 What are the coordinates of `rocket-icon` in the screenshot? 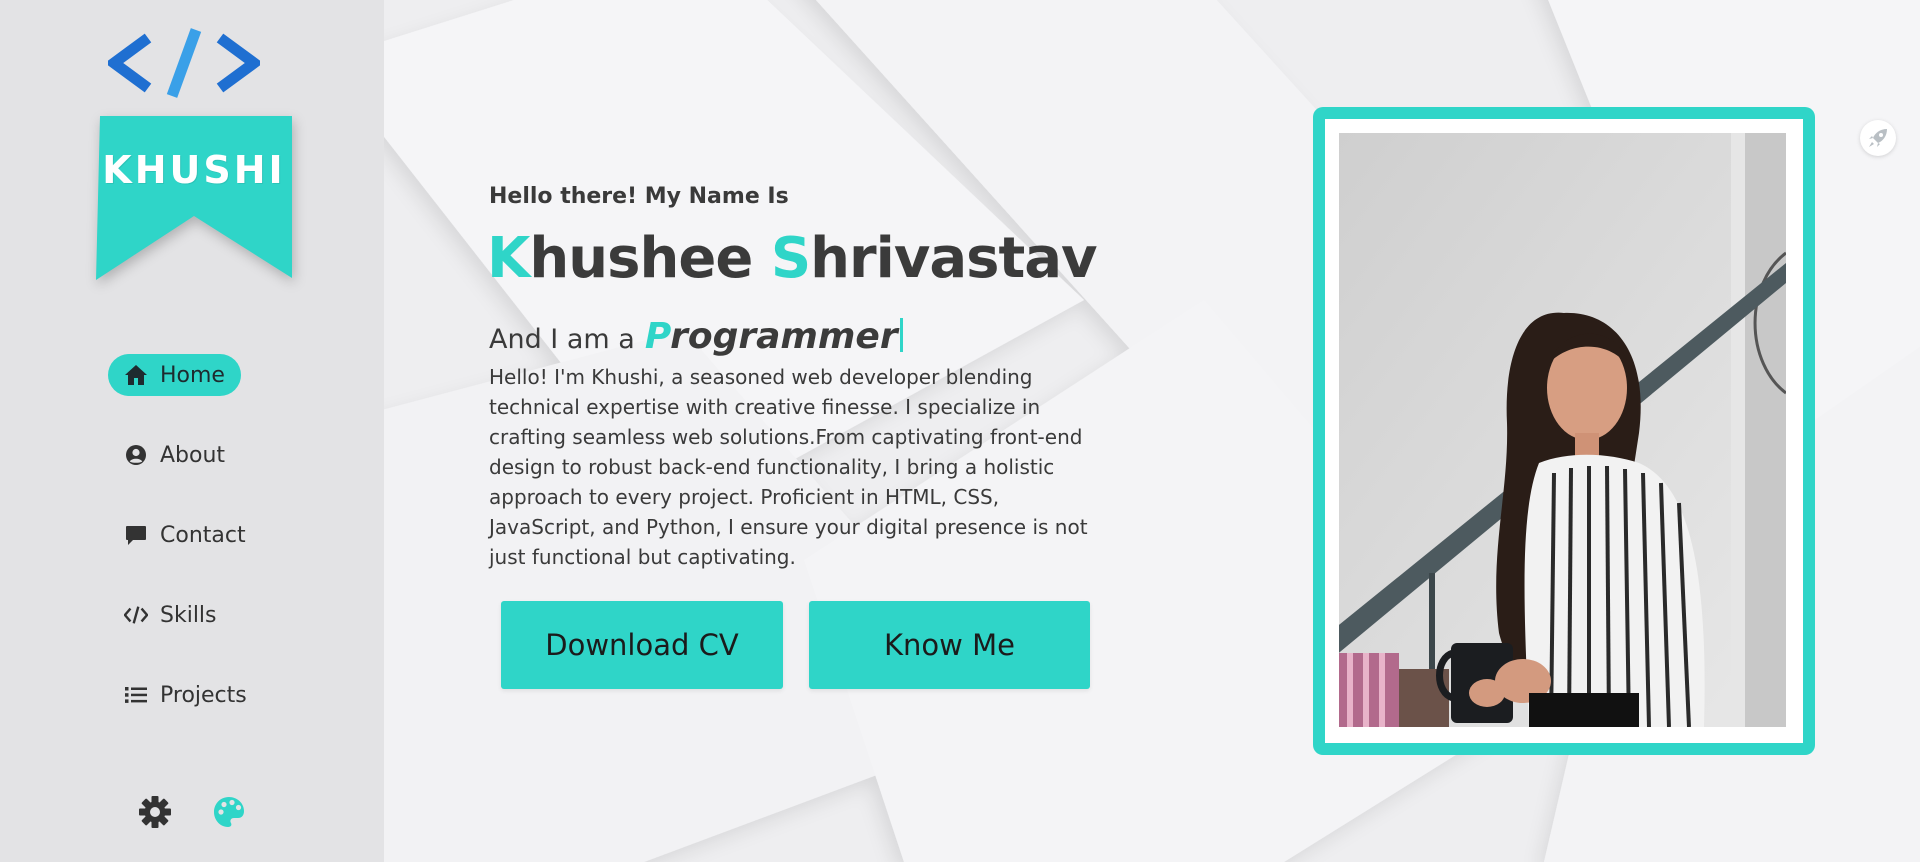 It's located at (1878, 138).